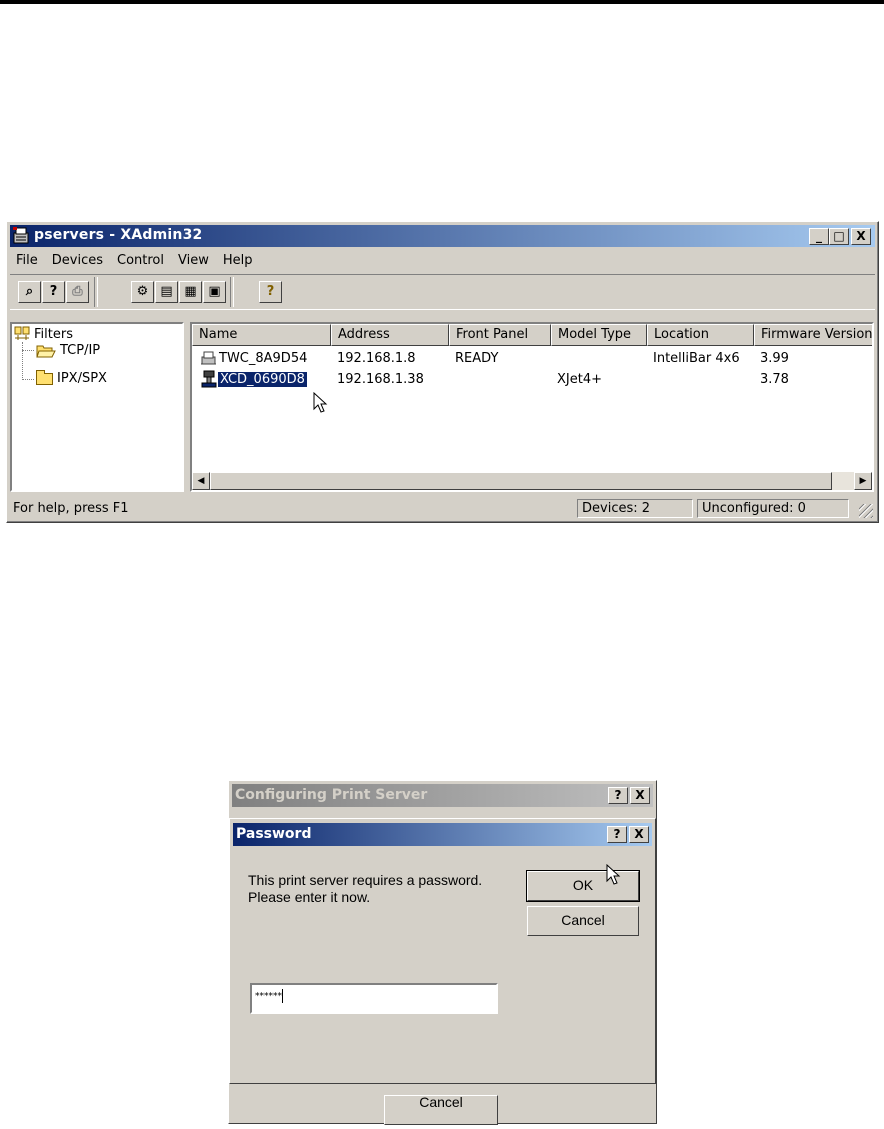  What do you see at coordinates (209, 379) in the screenshot?
I see `print-server-icon` at bounding box center [209, 379].